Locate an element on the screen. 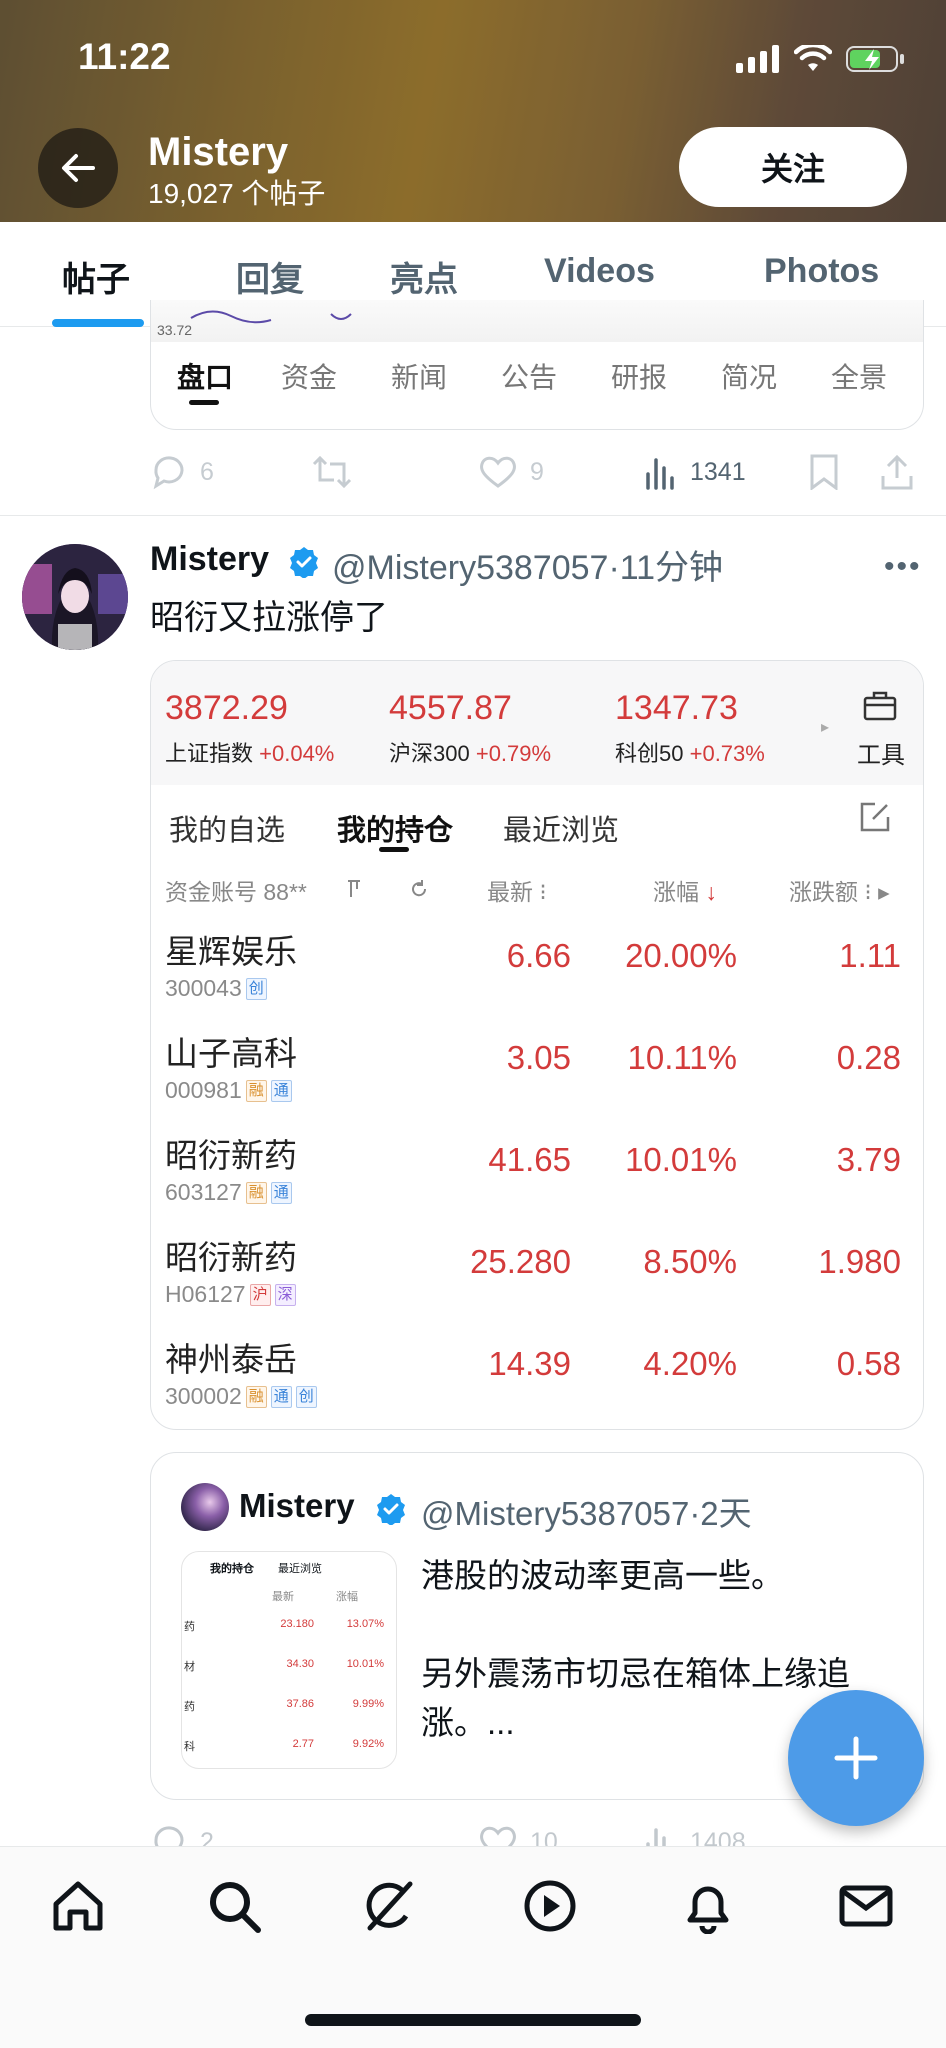  index-star50: 1347.73 科创50 +0.73% is located at coordinates (690, 727).